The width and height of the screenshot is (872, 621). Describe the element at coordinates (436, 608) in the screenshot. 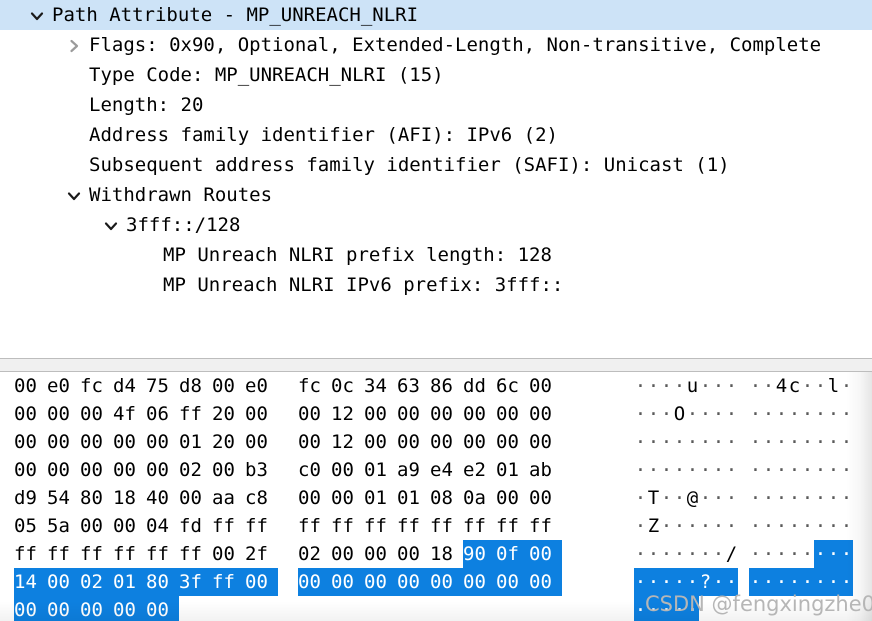

I see `hex-row: 00 00 00 00 00 ·····` at that location.